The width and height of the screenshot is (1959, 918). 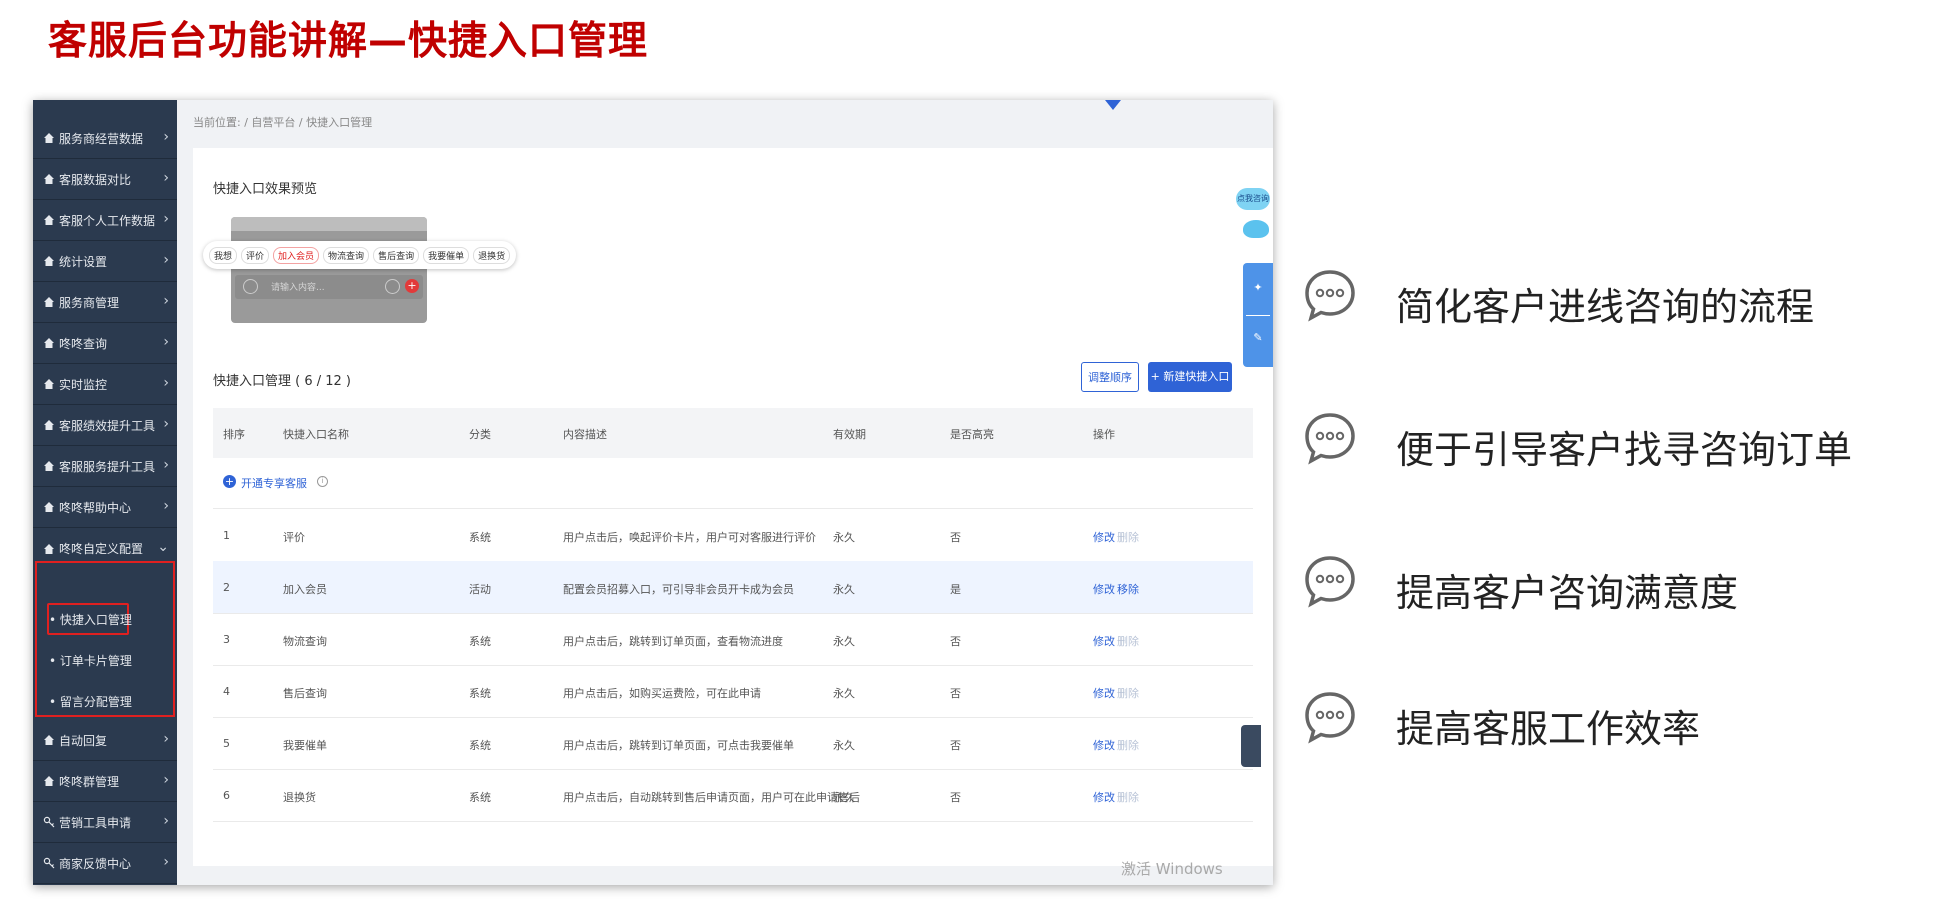 What do you see at coordinates (226, 743) in the screenshot?
I see `cell-order: 5` at bounding box center [226, 743].